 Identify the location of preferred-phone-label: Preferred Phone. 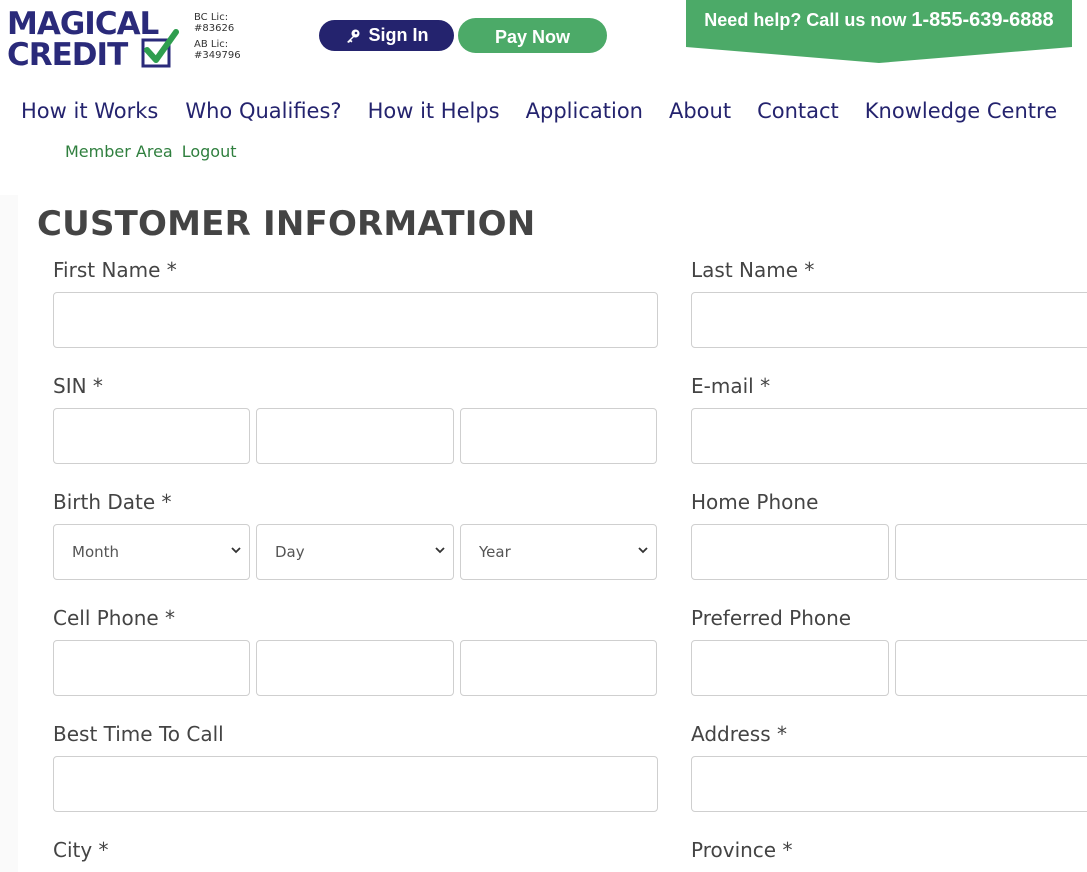
(771, 618).